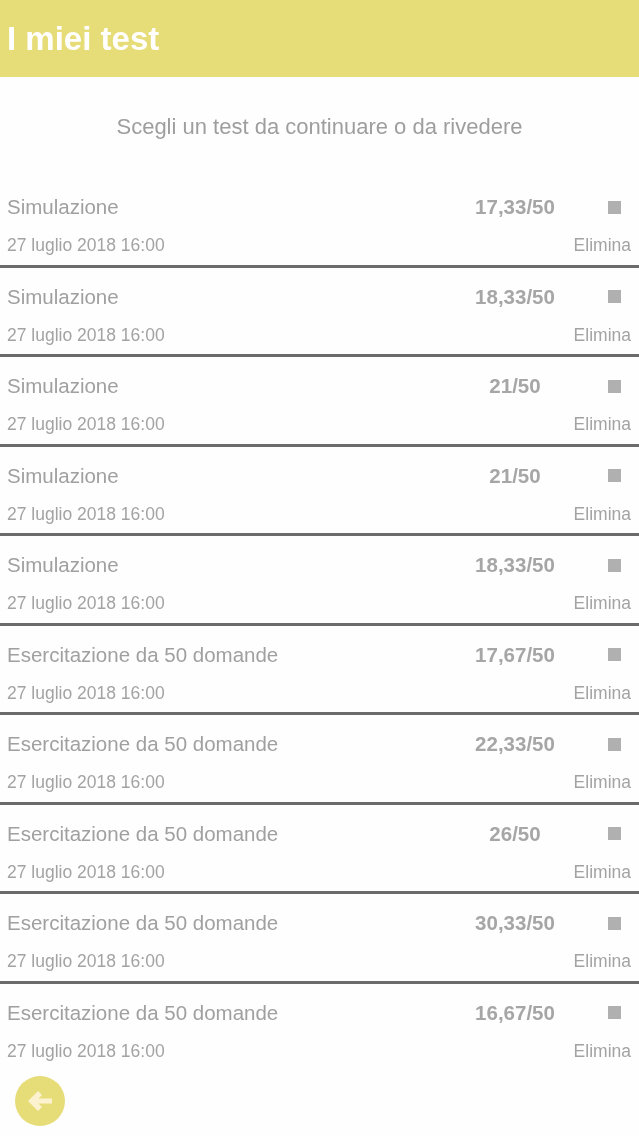  Describe the element at coordinates (319, 939) in the screenshot. I see `test-row: Esercitazione da 50 domande 30,33/50 27 luglio 2018 16:00 Elimina` at that location.